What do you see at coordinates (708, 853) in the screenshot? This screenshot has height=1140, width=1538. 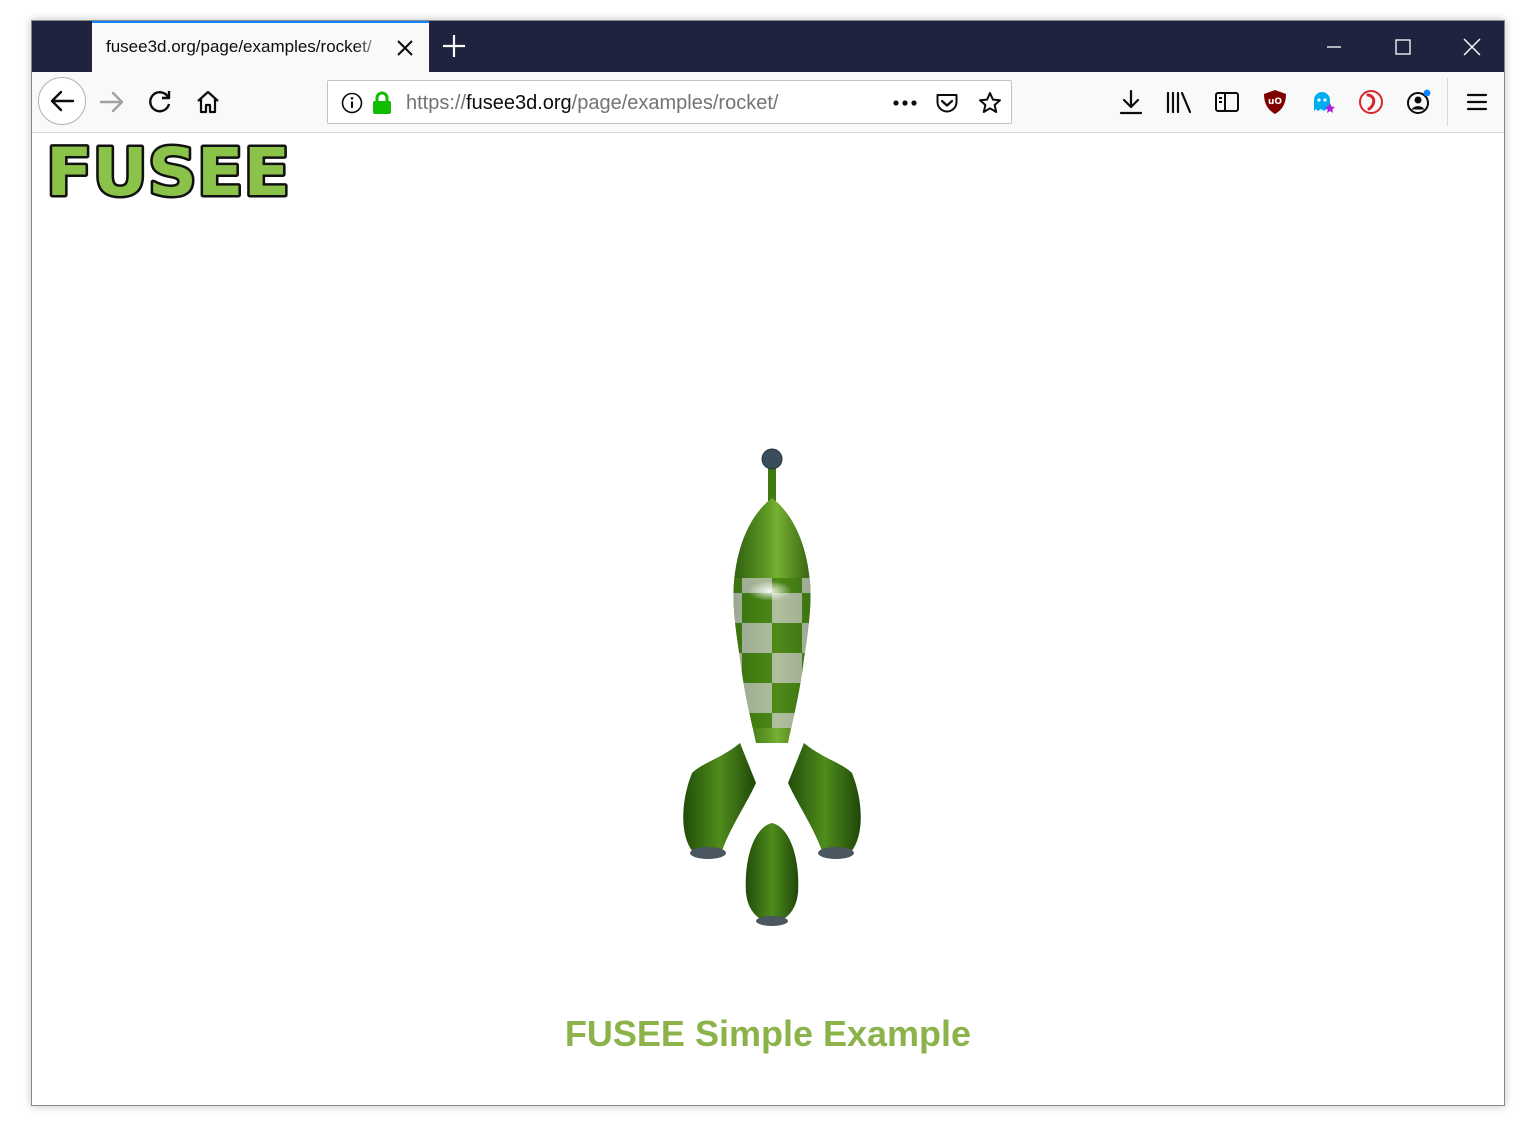 I see `left-fin-base` at bounding box center [708, 853].